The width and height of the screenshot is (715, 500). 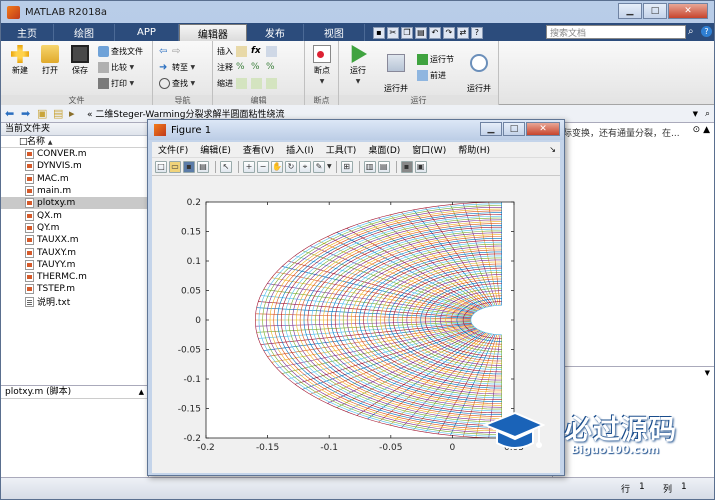 What do you see at coordinates (305, 166) in the screenshot?
I see `data-cursor-icon: ⌖` at bounding box center [305, 166].